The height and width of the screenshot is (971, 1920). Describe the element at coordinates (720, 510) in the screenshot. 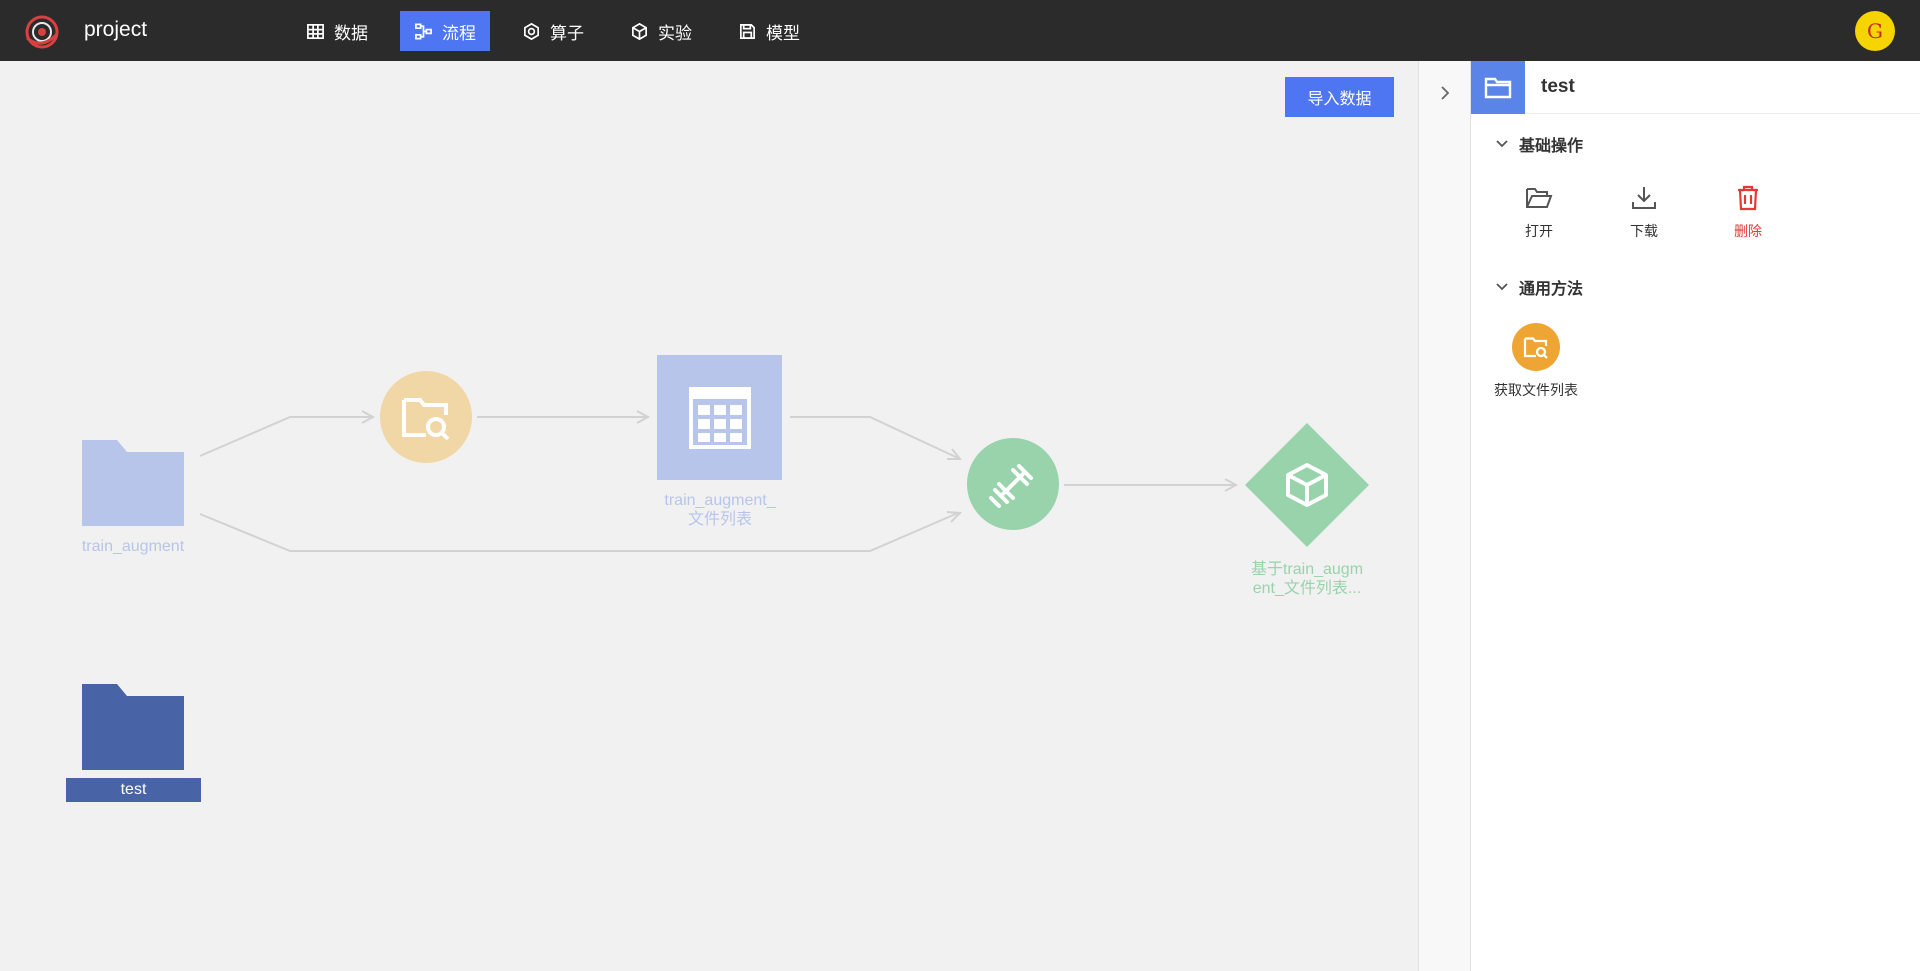

I see `node-label-file-list-table: train_augment_ 文件列表` at that location.